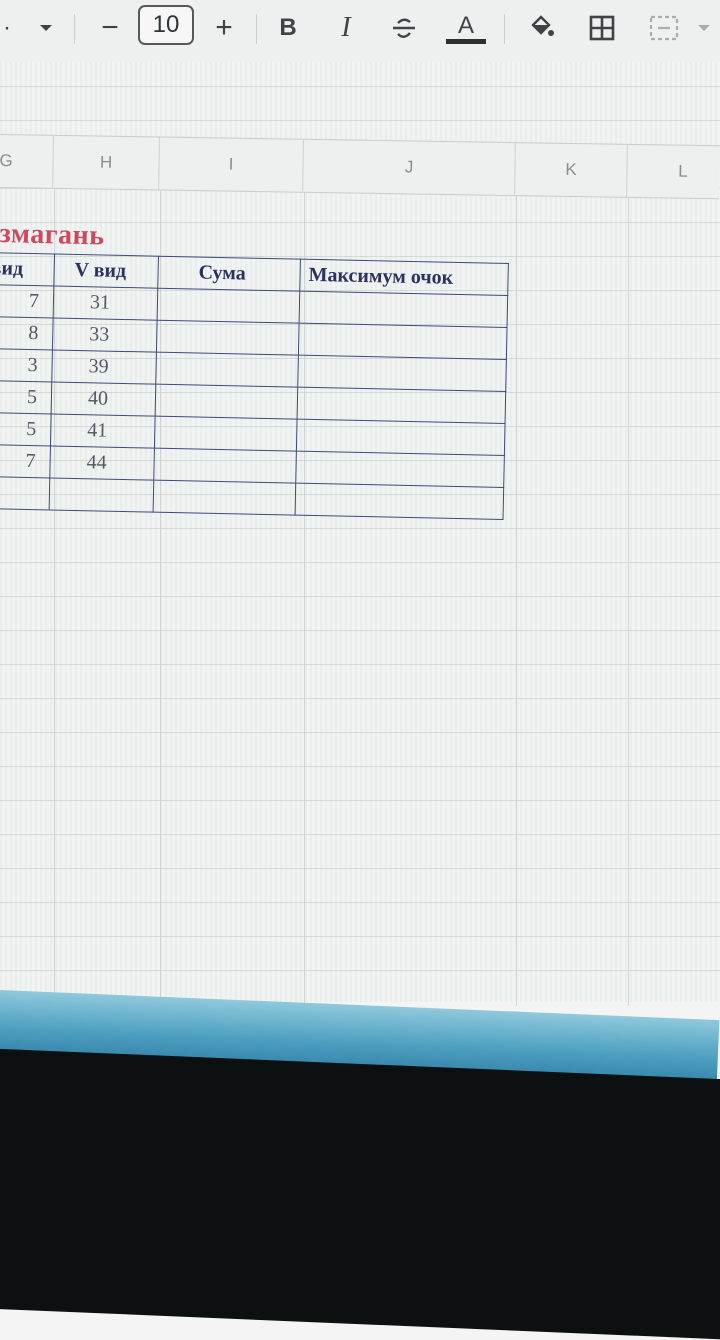 The width and height of the screenshot is (720, 1340). What do you see at coordinates (105, 335) in the screenshot?
I see `table-cell: 33` at bounding box center [105, 335].